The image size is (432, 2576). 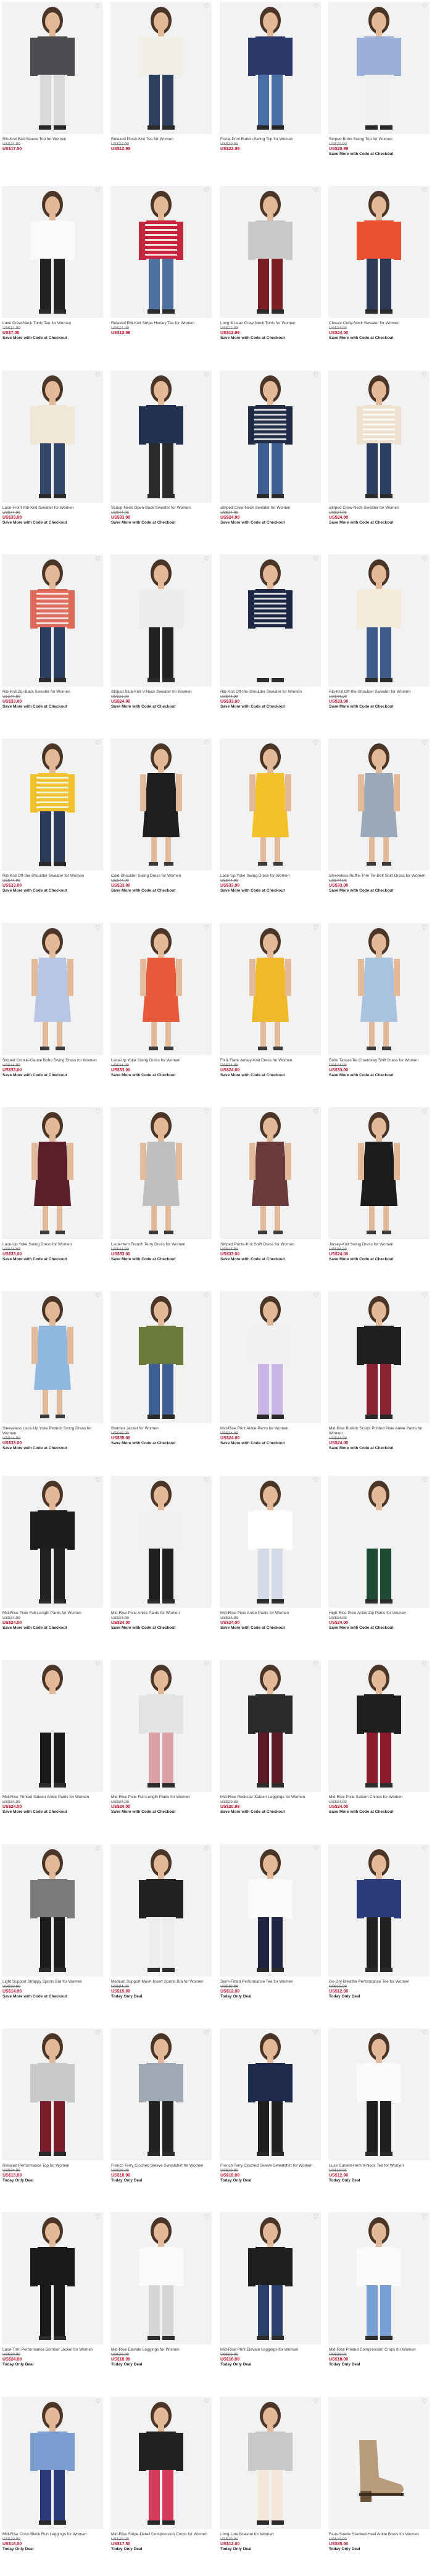 I want to click on product-name-link: Mid-Rise Elevate Leggings for Women, so click(x=160, y=2350).